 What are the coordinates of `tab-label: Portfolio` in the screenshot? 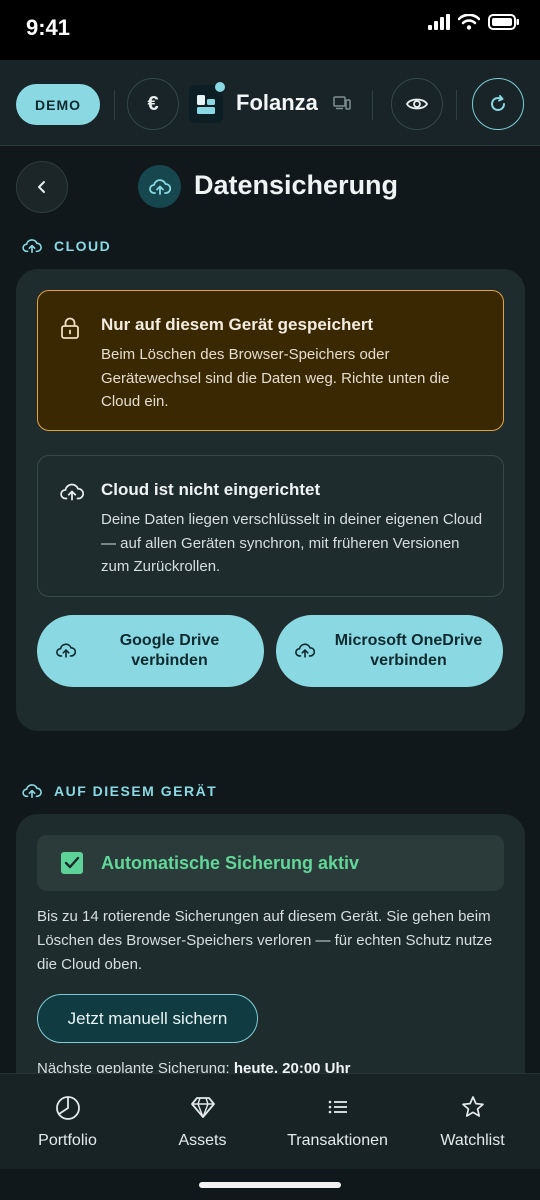 It's located at (67, 1140).